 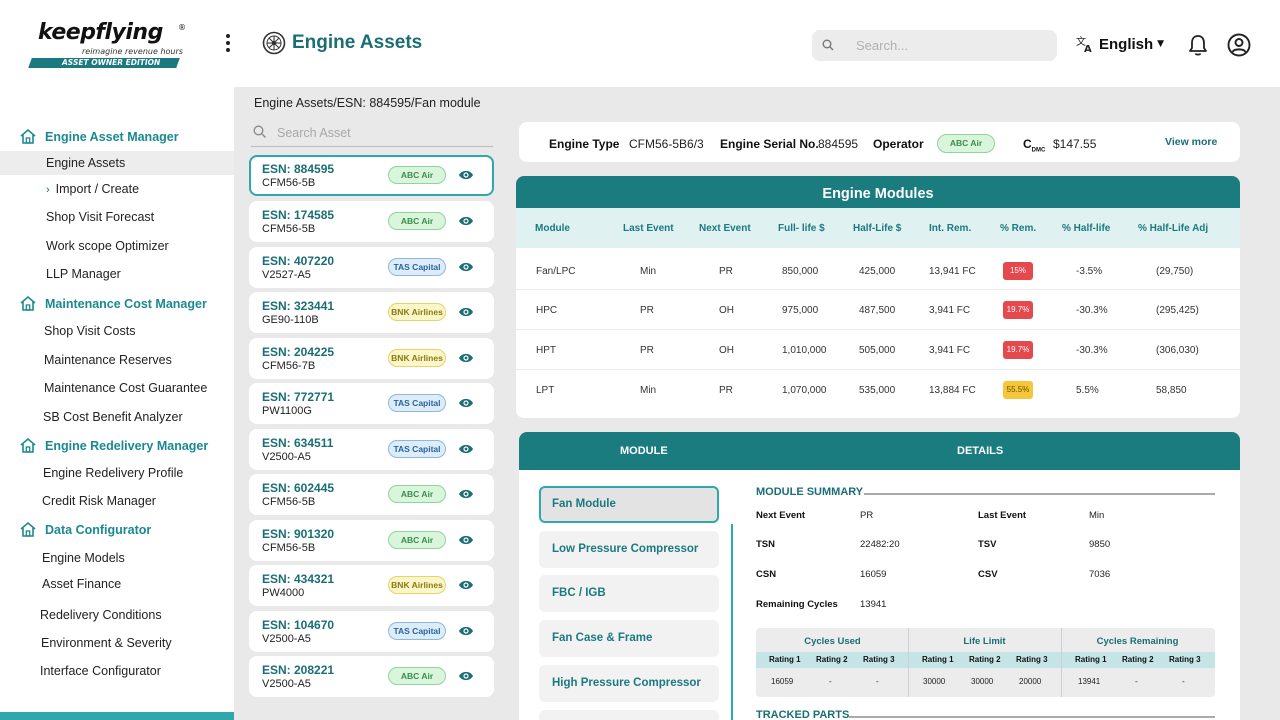 I want to click on sidebar-item-engine-models: Engine Models, so click(x=83, y=558).